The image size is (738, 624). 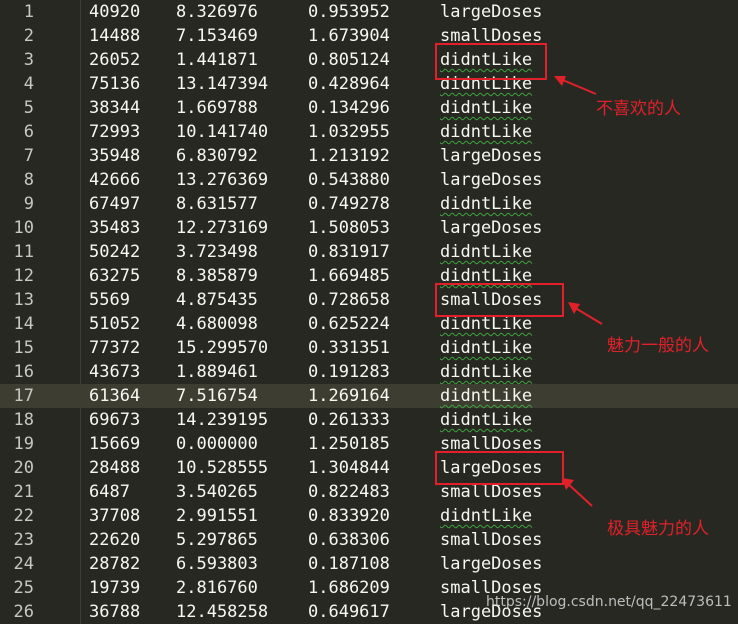 What do you see at coordinates (349, 12) in the screenshot?
I see `cell-col3: 0.953952` at bounding box center [349, 12].